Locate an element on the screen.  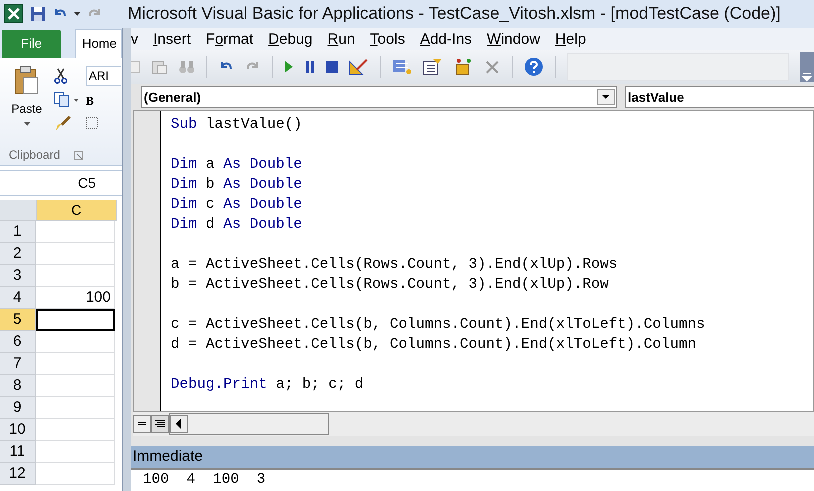
object-dropdown: (General) is located at coordinates (379, 97).